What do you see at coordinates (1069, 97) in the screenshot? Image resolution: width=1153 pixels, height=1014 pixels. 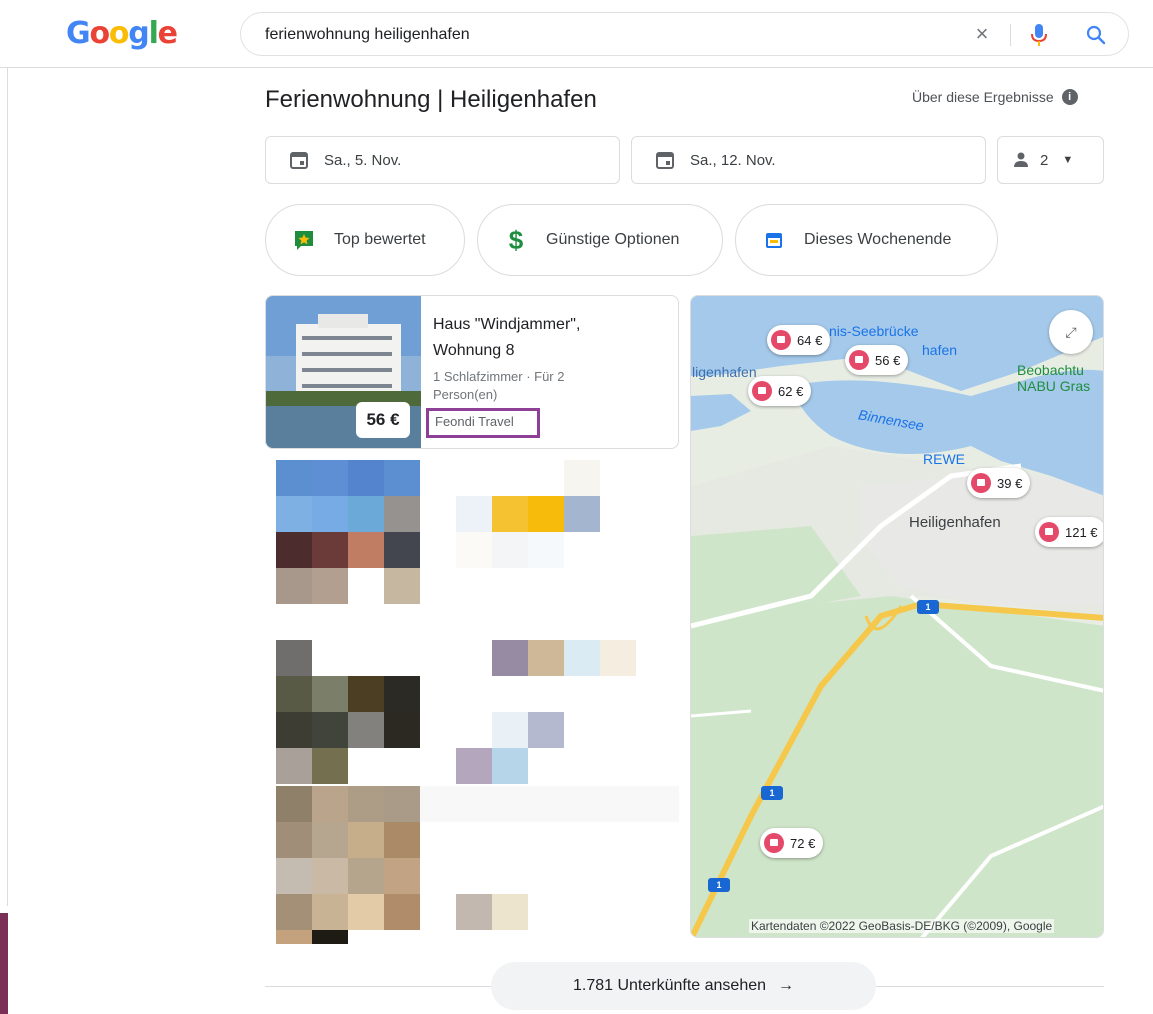 I see `info-icon: i` at bounding box center [1069, 97].